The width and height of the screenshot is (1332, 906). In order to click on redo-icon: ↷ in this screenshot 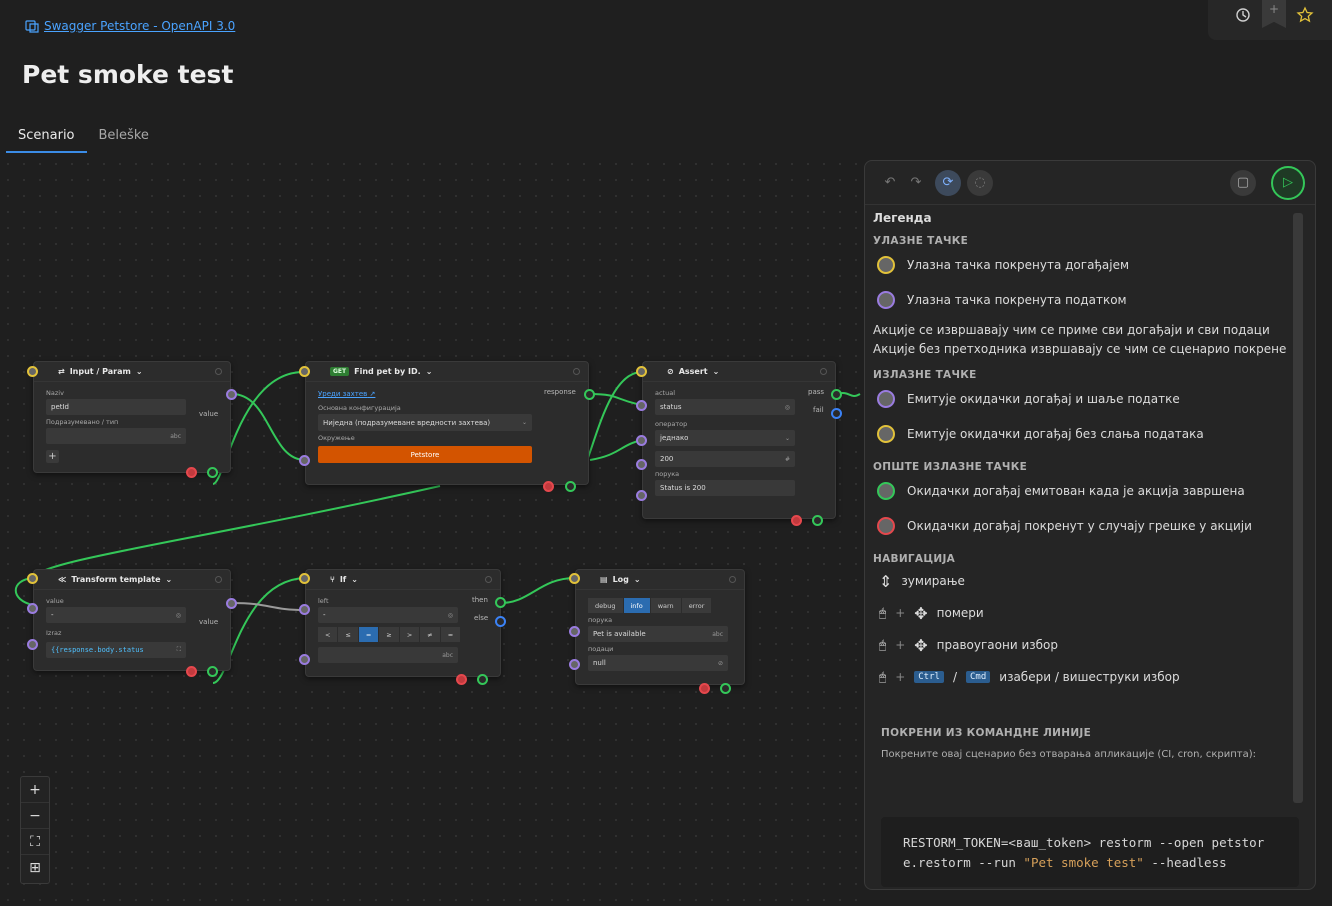, I will do `click(916, 183)`.